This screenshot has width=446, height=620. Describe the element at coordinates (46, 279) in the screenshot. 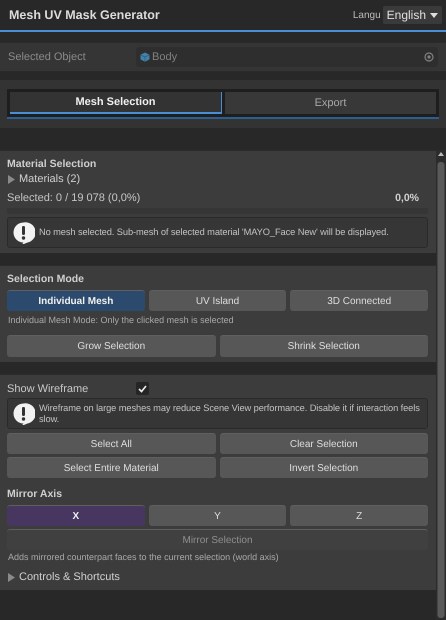

I see `section-title: Selection Mode` at that location.